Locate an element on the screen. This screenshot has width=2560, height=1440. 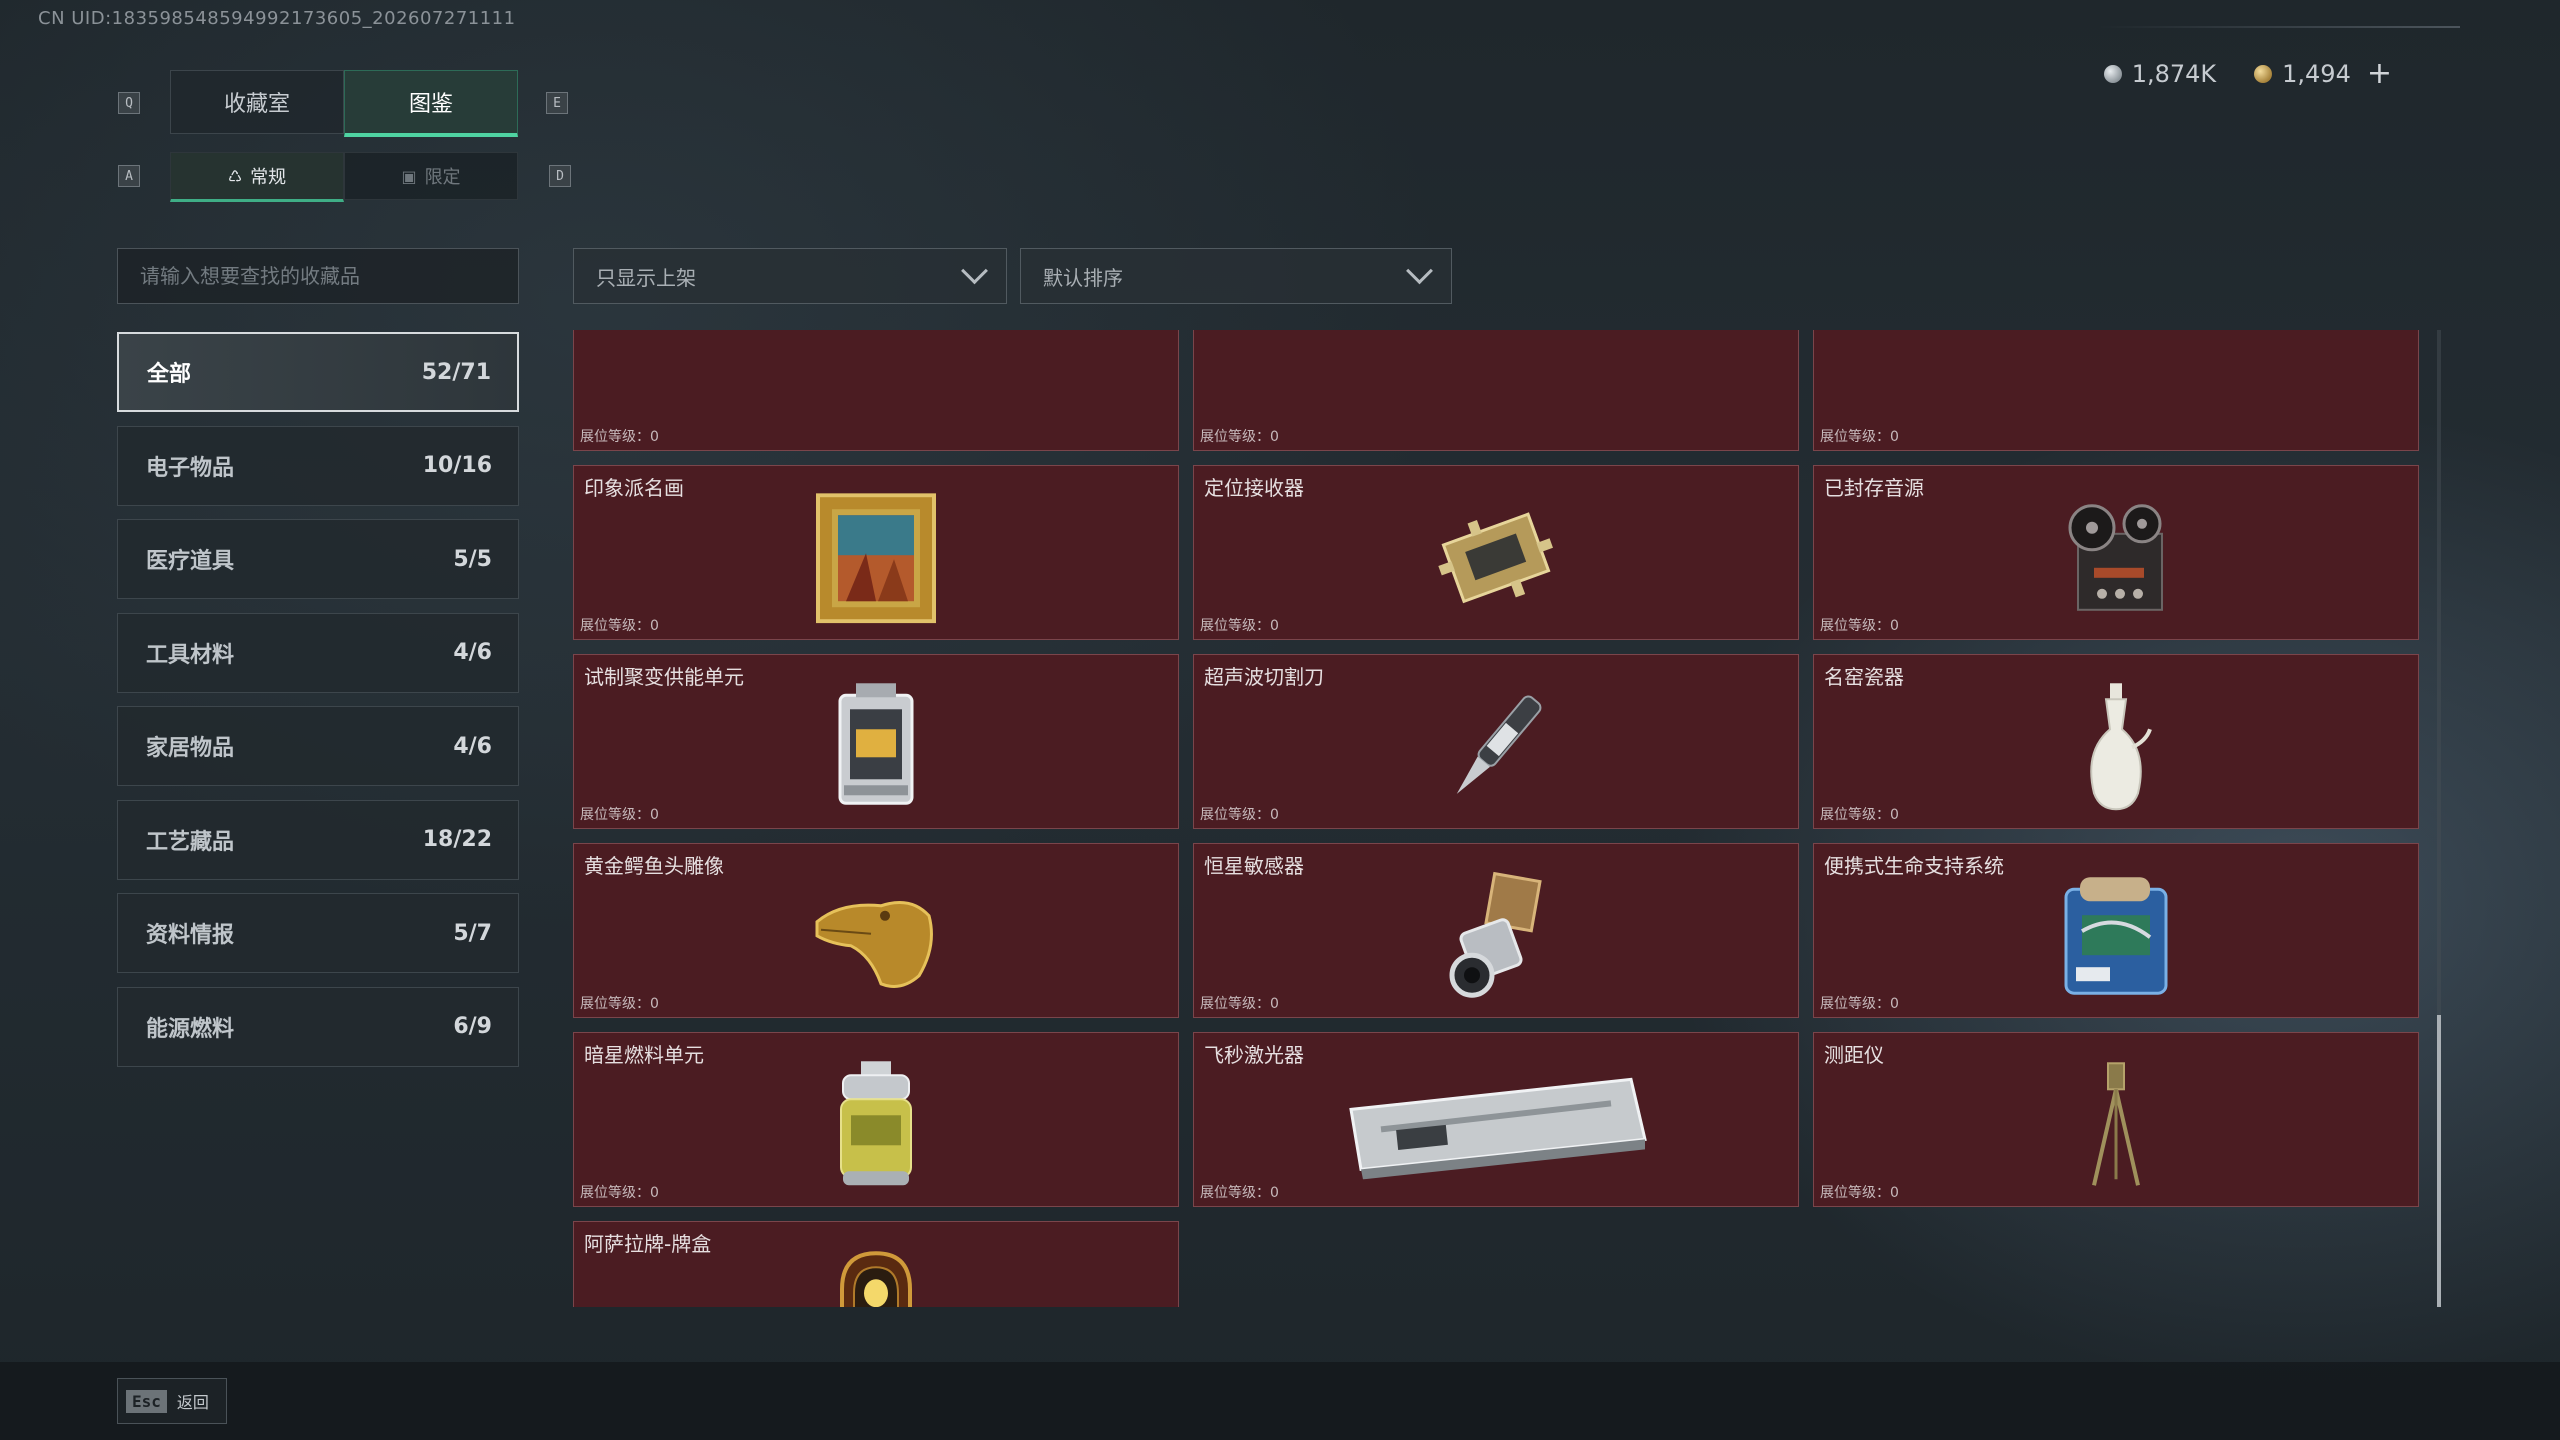
category-name: 家居物品 is located at coordinates (190, 748).